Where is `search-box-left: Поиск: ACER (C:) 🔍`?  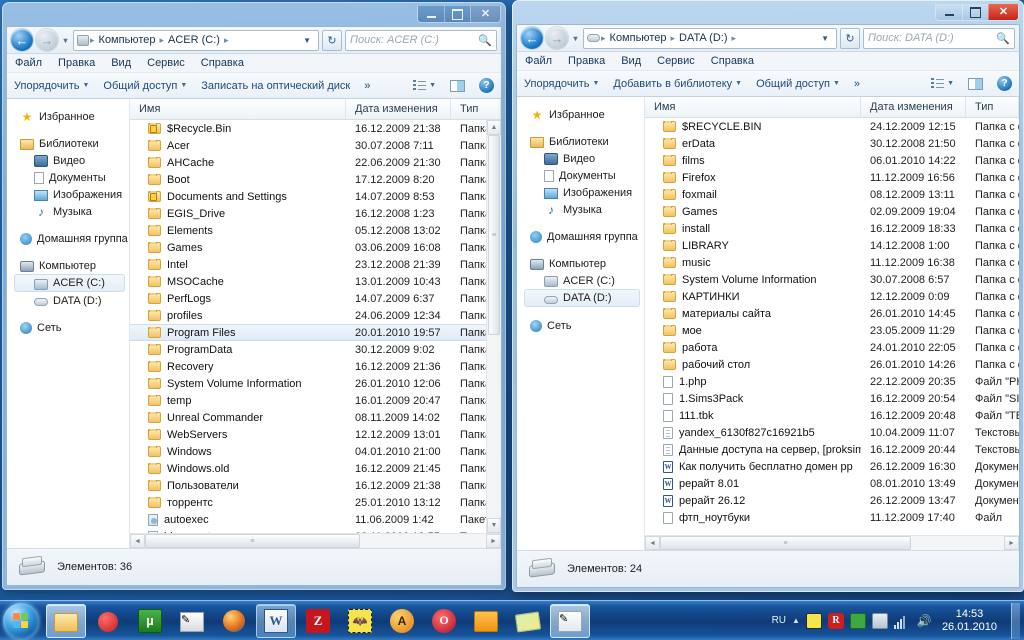
search-box-left: Поиск: ACER (C:) 🔍 is located at coordinates (421, 40).